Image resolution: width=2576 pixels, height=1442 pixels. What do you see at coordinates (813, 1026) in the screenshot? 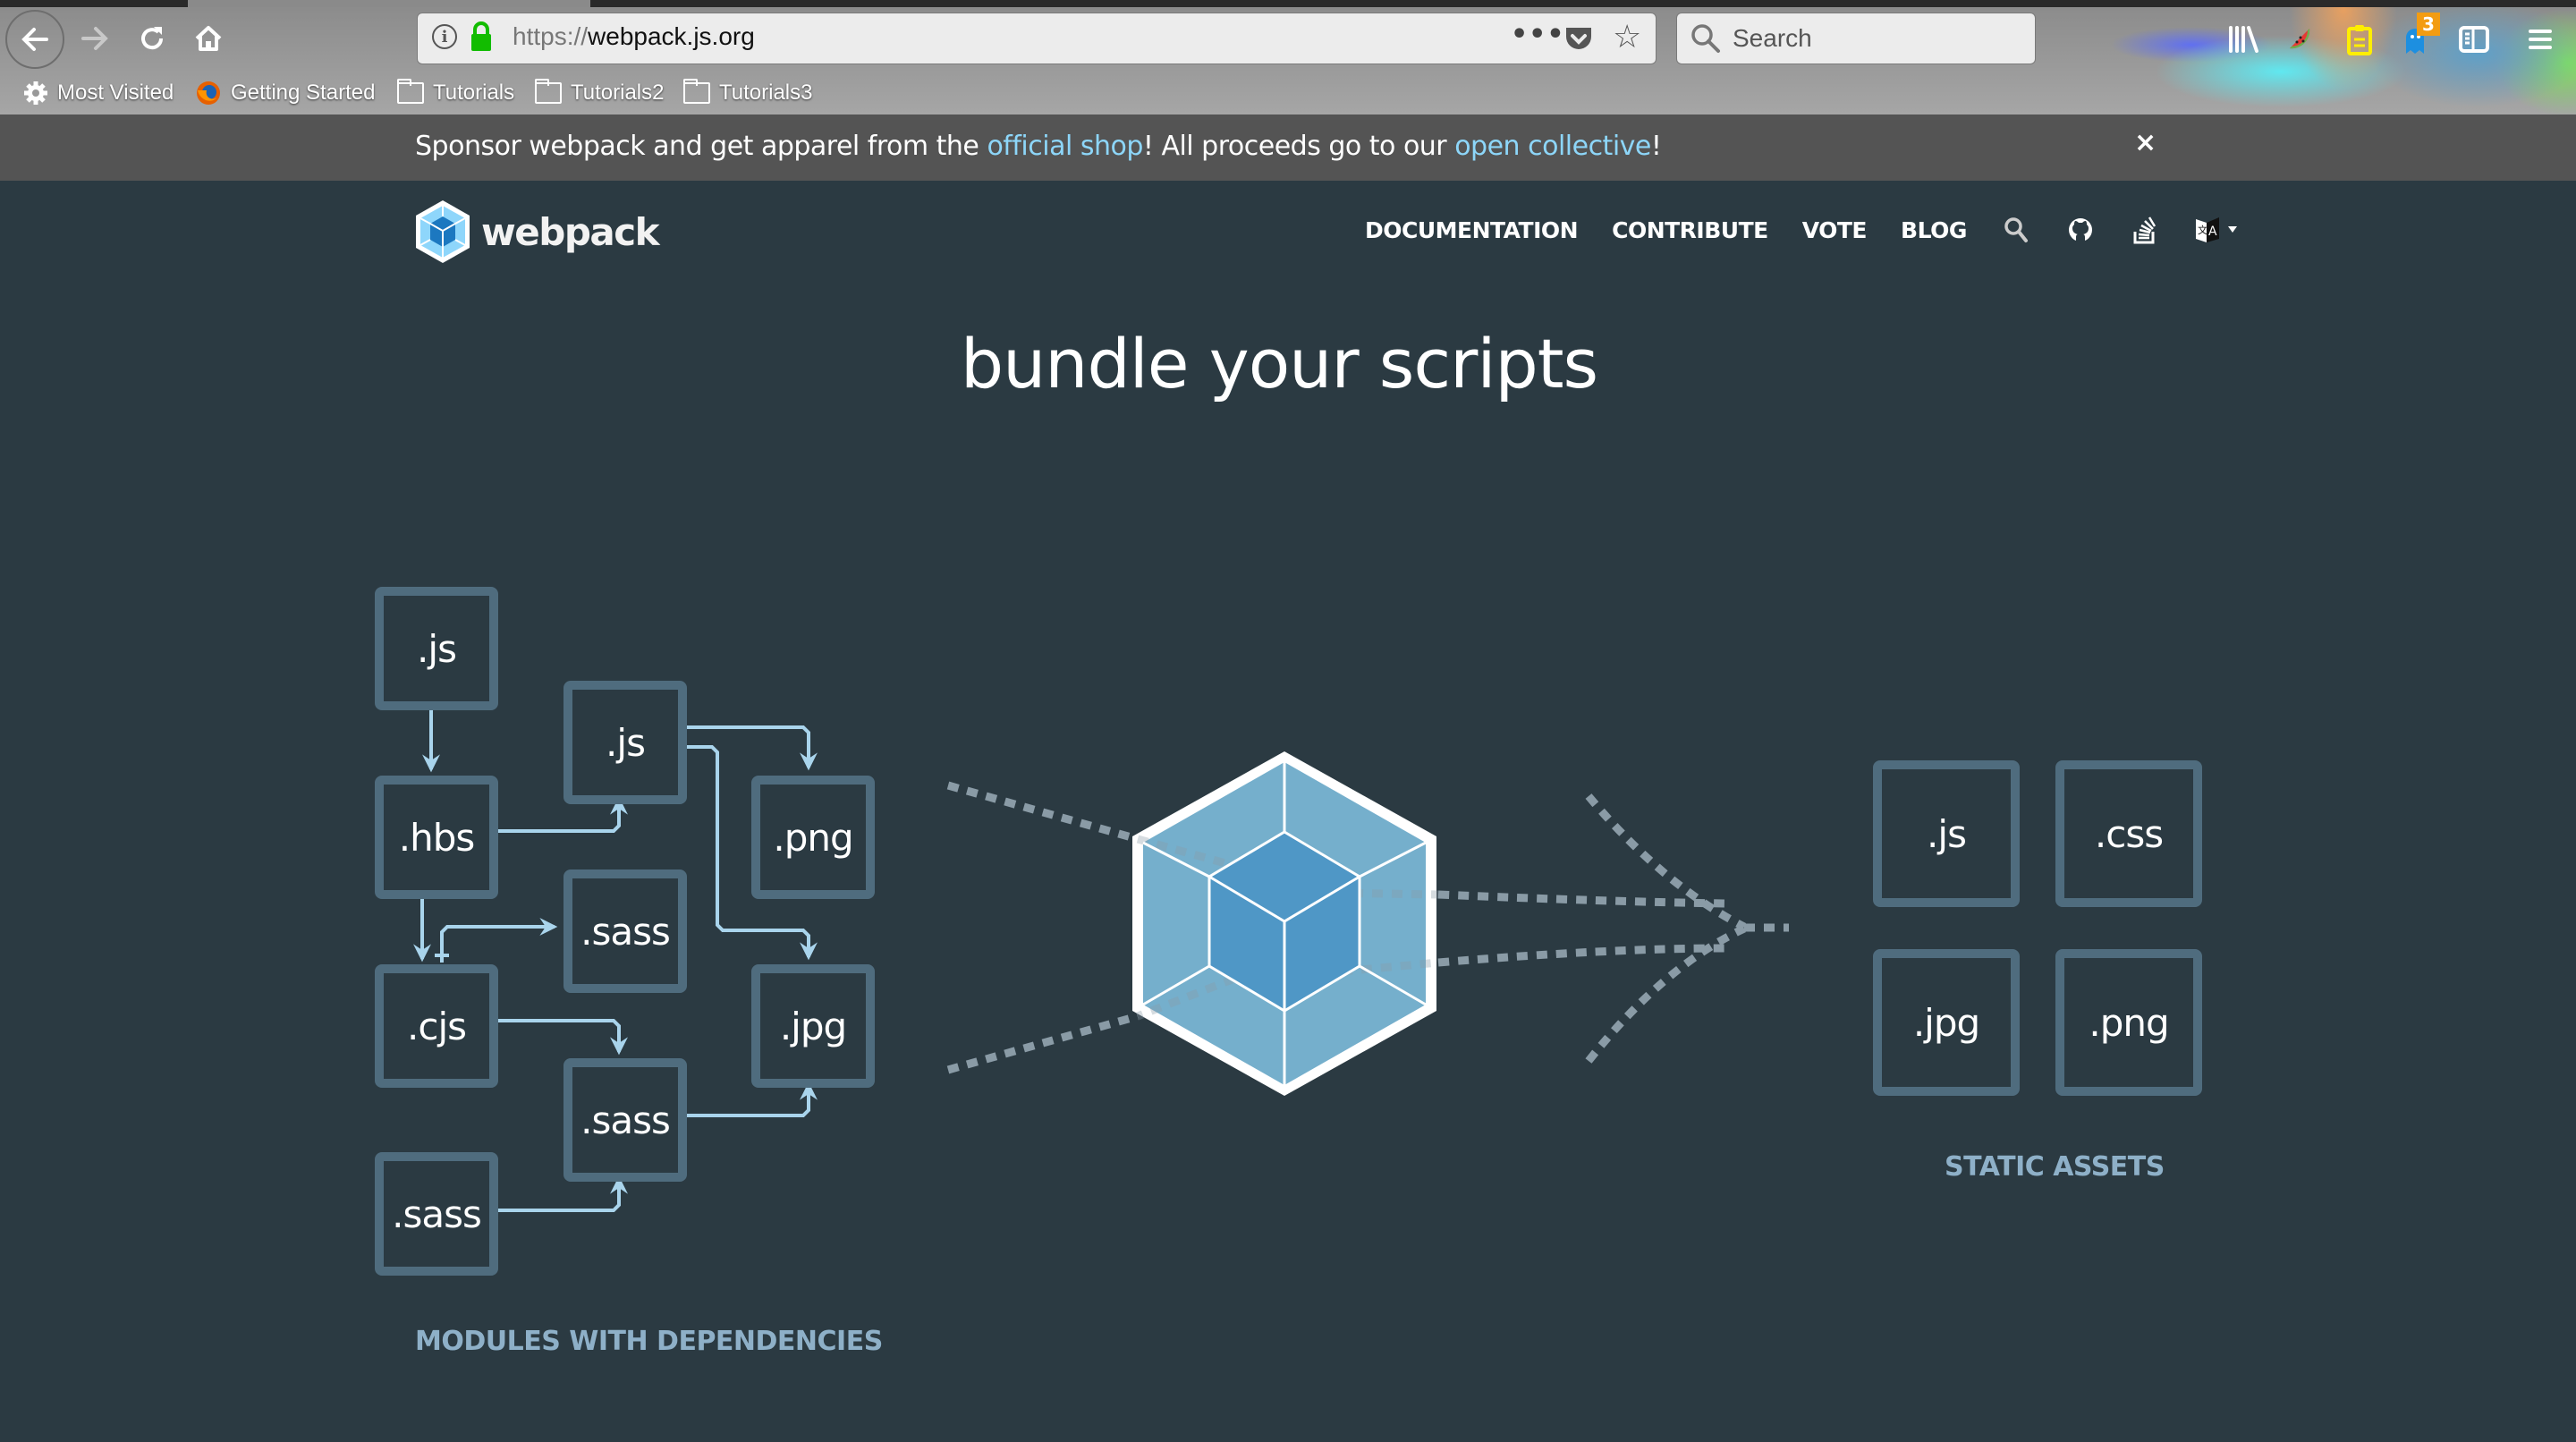
I see `module-box-jpg: .jpg` at bounding box center [813, 1026].